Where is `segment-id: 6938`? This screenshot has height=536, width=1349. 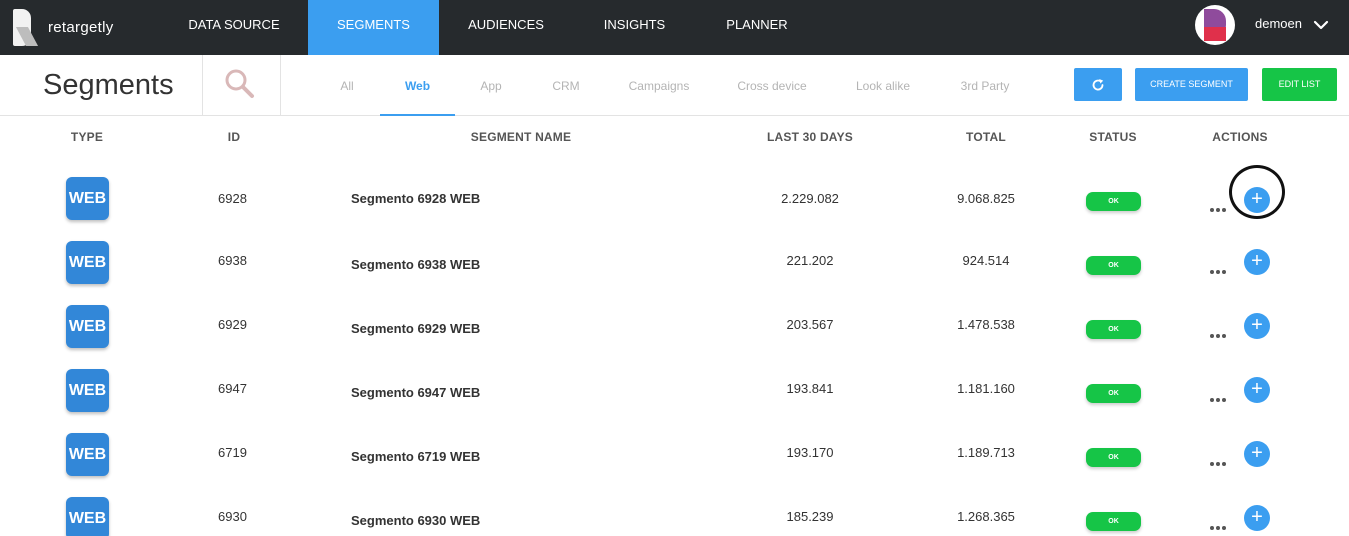
segment-id: 6938 is located at coordinates (232, 260).